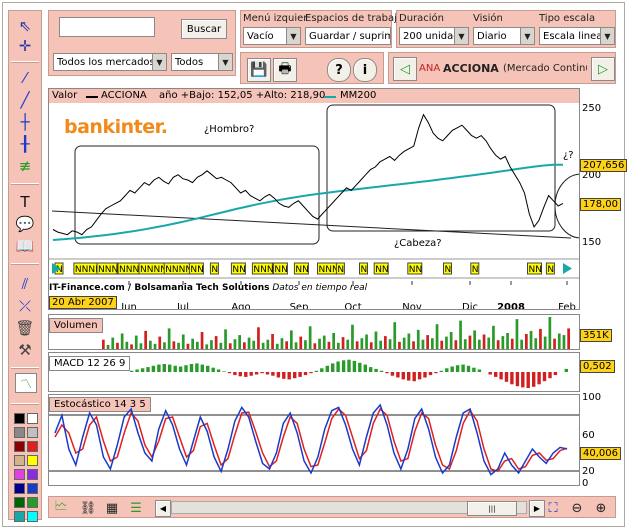  I want to click on stoch-axis-60: 60, so click(588, 435).